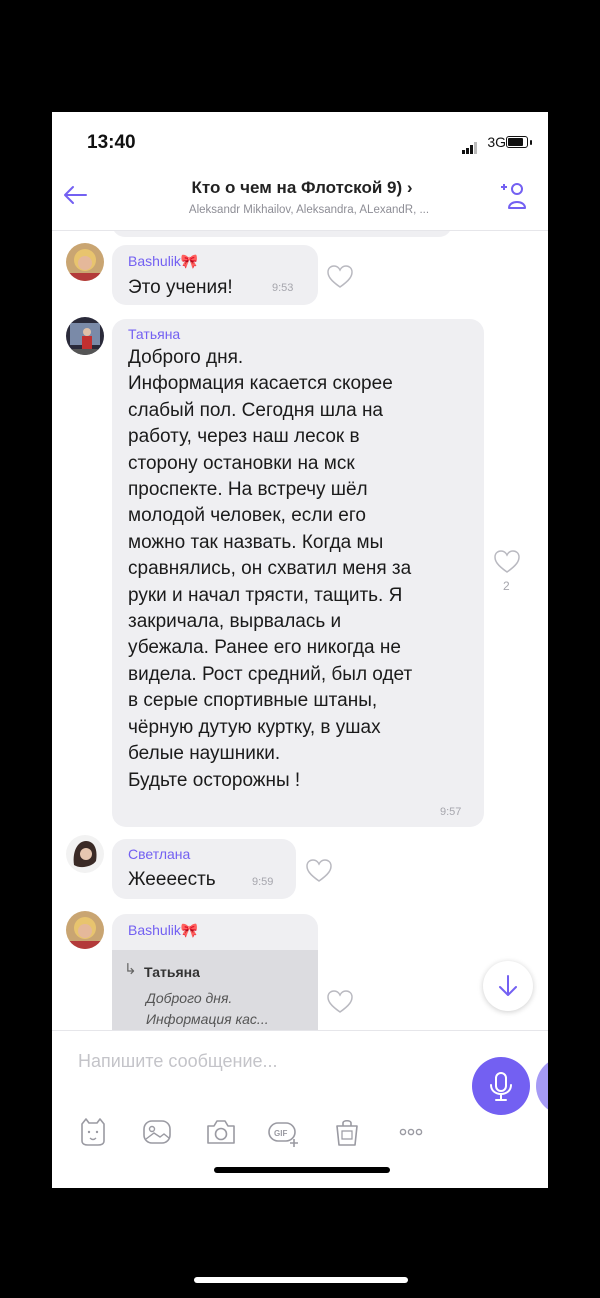 Image resolution: width=600 pixels, height=1298 pixels. What do you see at coordinates (517, 142) in the screenshot?
I see `battery-icon` at bounding box center [517, 142].